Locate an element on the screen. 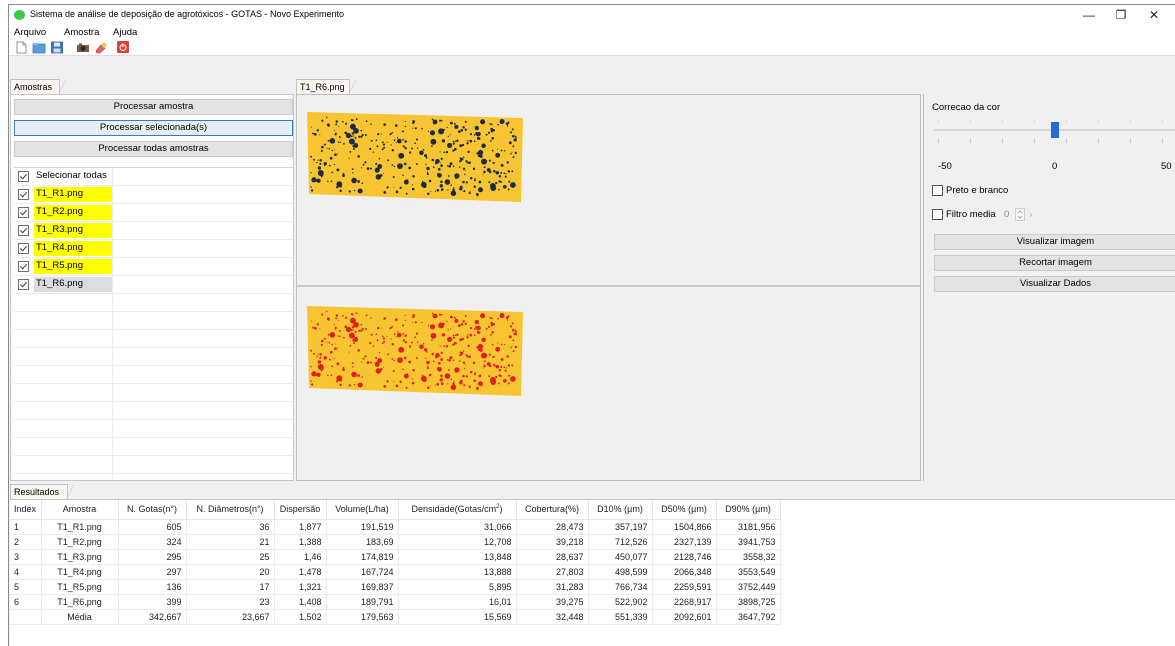 Image resolution: width=1175 pixels, height=646 pixels. header-density: Densidade(Gotas/cm2) is located at coordinates (457, 510).